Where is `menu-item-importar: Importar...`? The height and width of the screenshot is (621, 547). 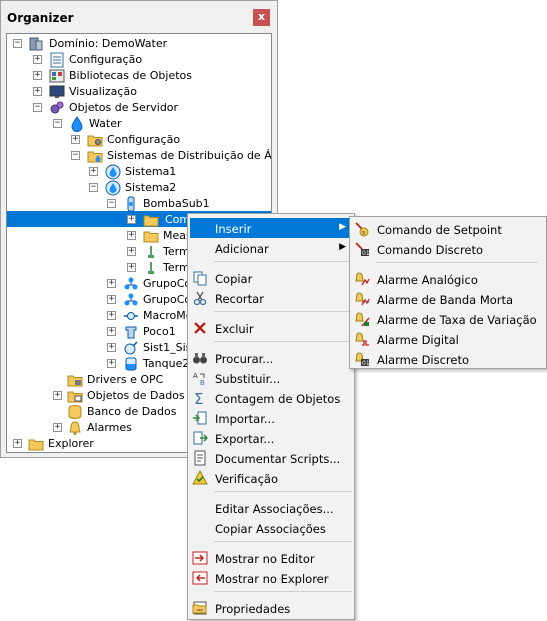
menu-item-importar: Importar... is located at coordinates (271, 418).